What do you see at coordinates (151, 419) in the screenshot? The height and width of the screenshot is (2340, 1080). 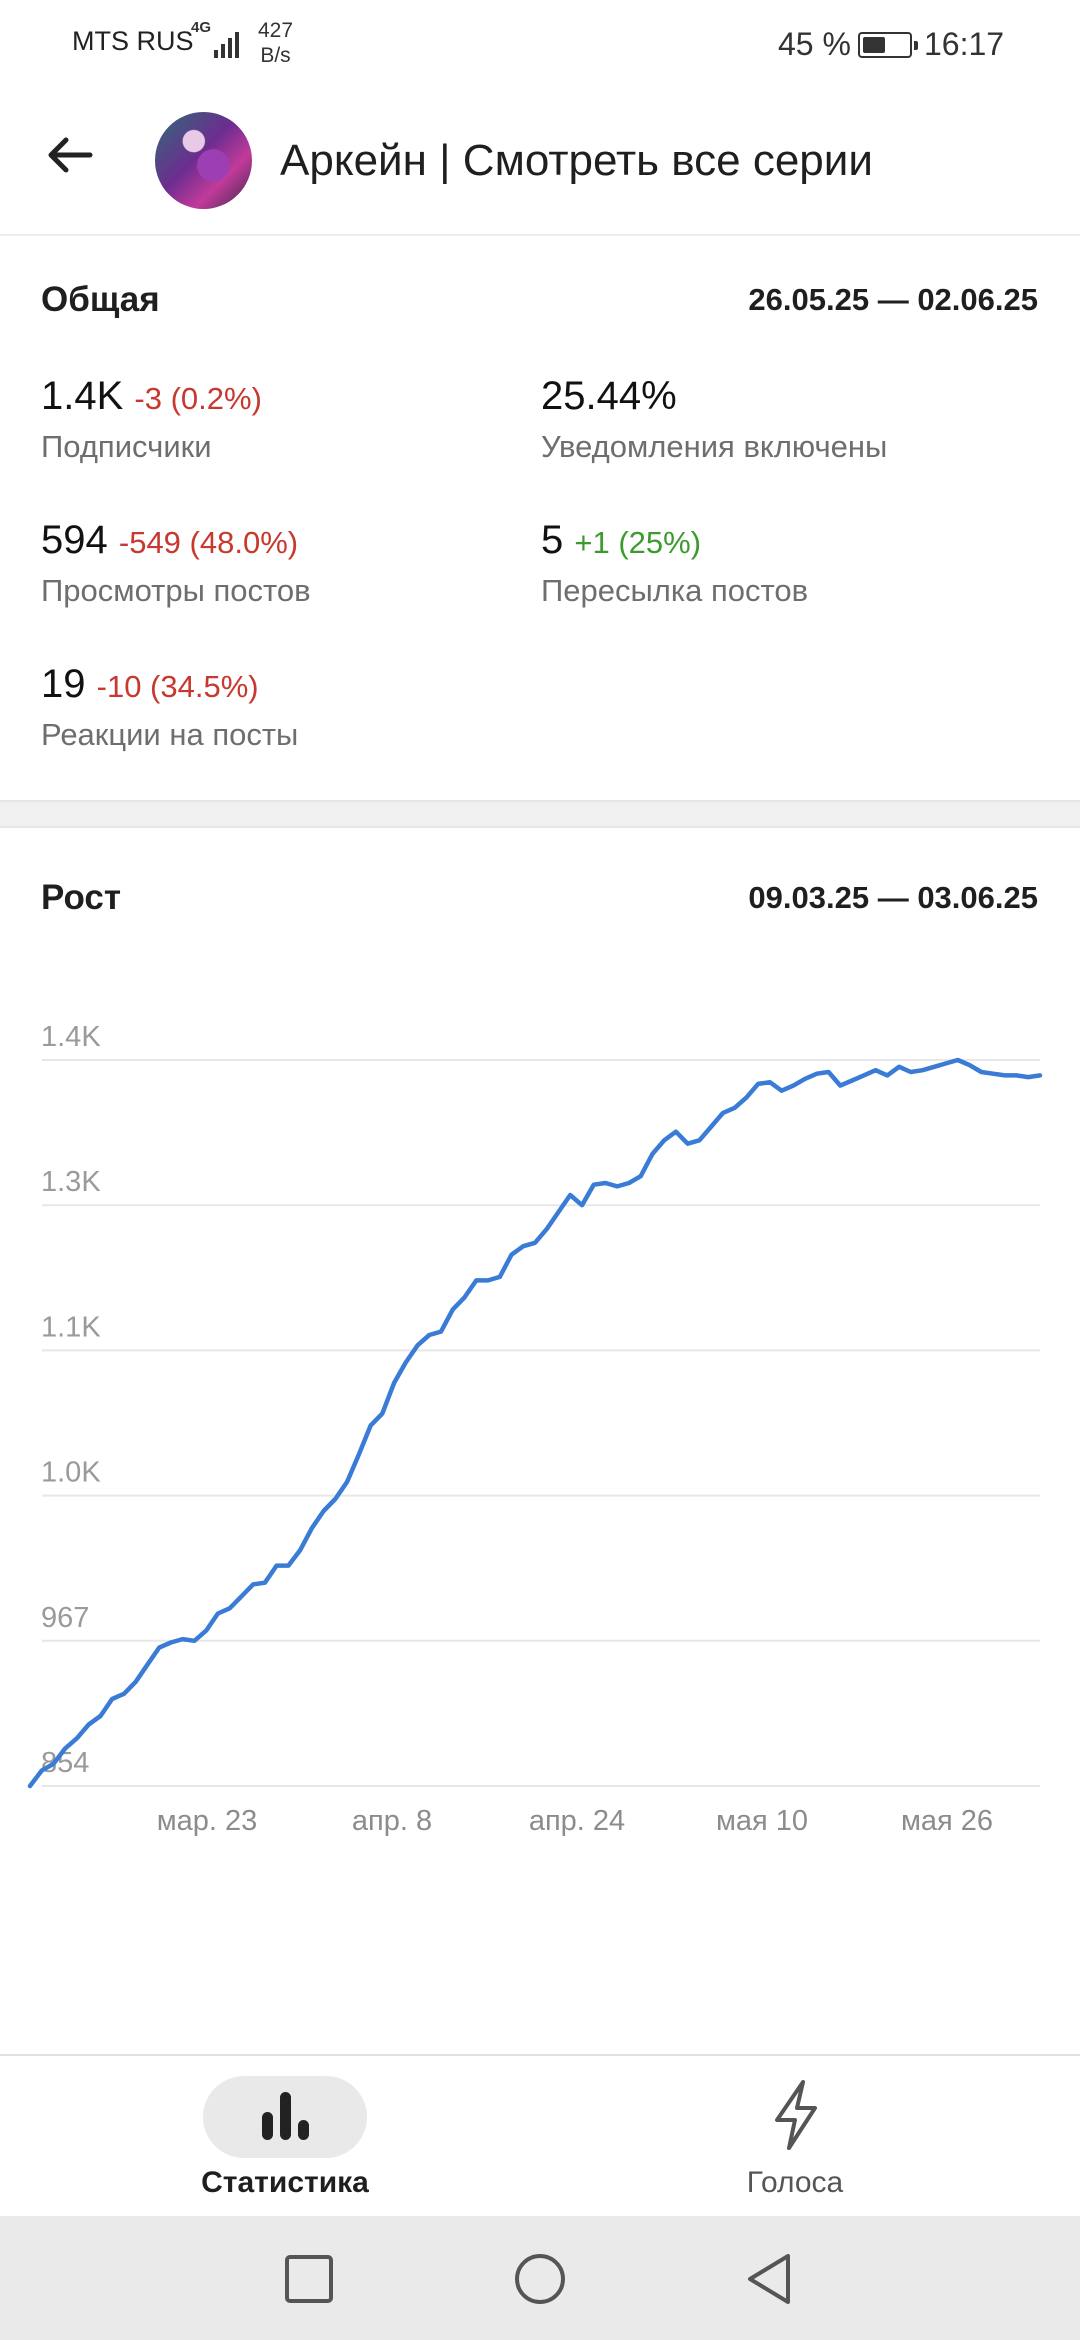 I see `stat-subscribers: 1.4K -3 (0.2%) Подписчики` at bounding box center [151, 419].